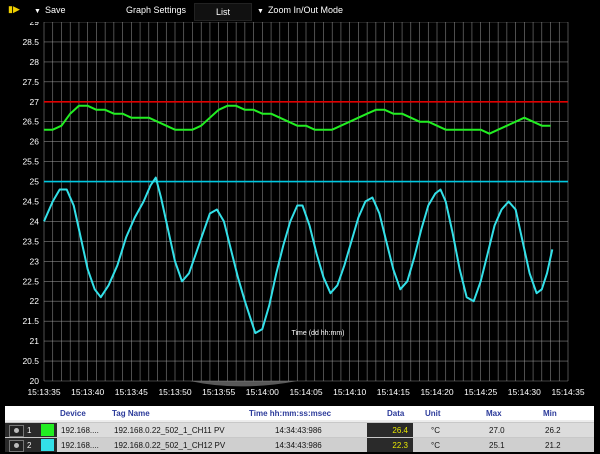 The width and height of the screenshot is (600, 454). Describe the element at coordinates (156, 10) in the screenshot. I see `graph-settings-button: Graph Settings` at that location.